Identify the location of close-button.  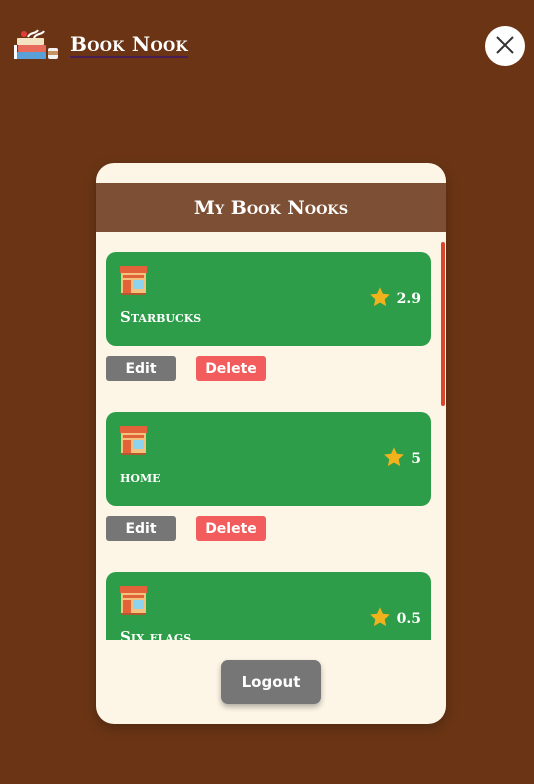
(505, 46).